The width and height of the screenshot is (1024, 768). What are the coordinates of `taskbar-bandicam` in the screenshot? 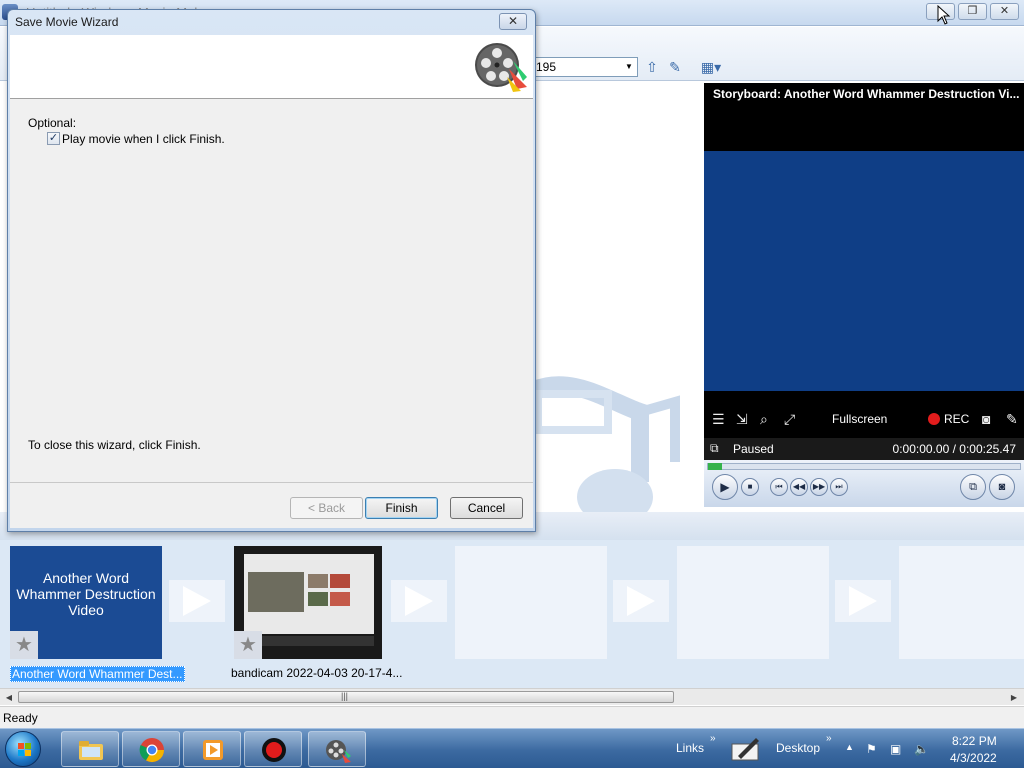 It's located at (273, 749).